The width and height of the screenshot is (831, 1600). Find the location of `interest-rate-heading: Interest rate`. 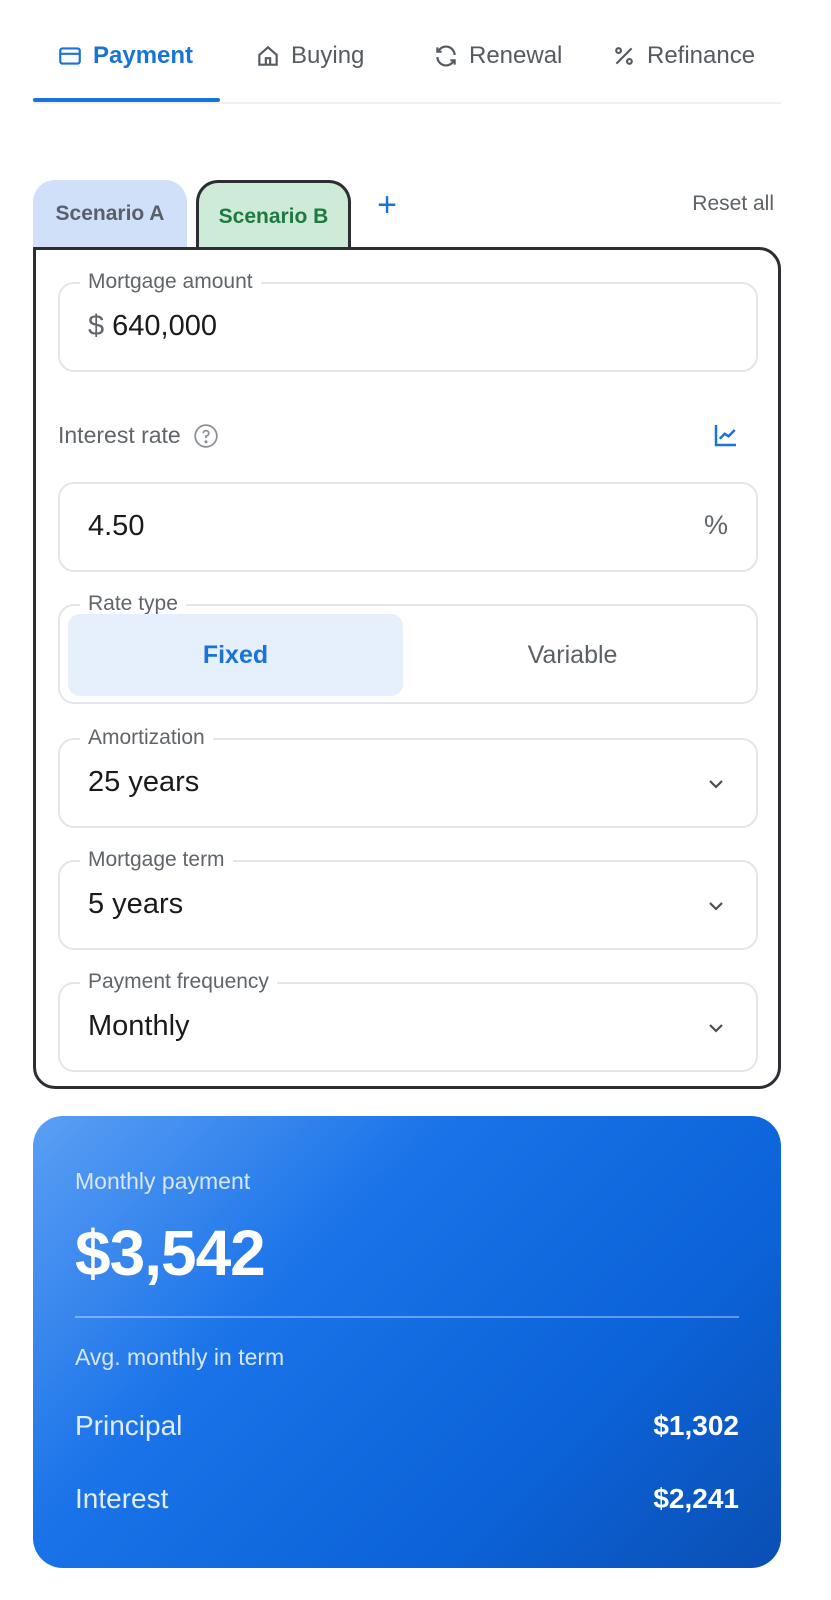

interest-rate-heading: Interest rate is located at coordinates (138, 435).